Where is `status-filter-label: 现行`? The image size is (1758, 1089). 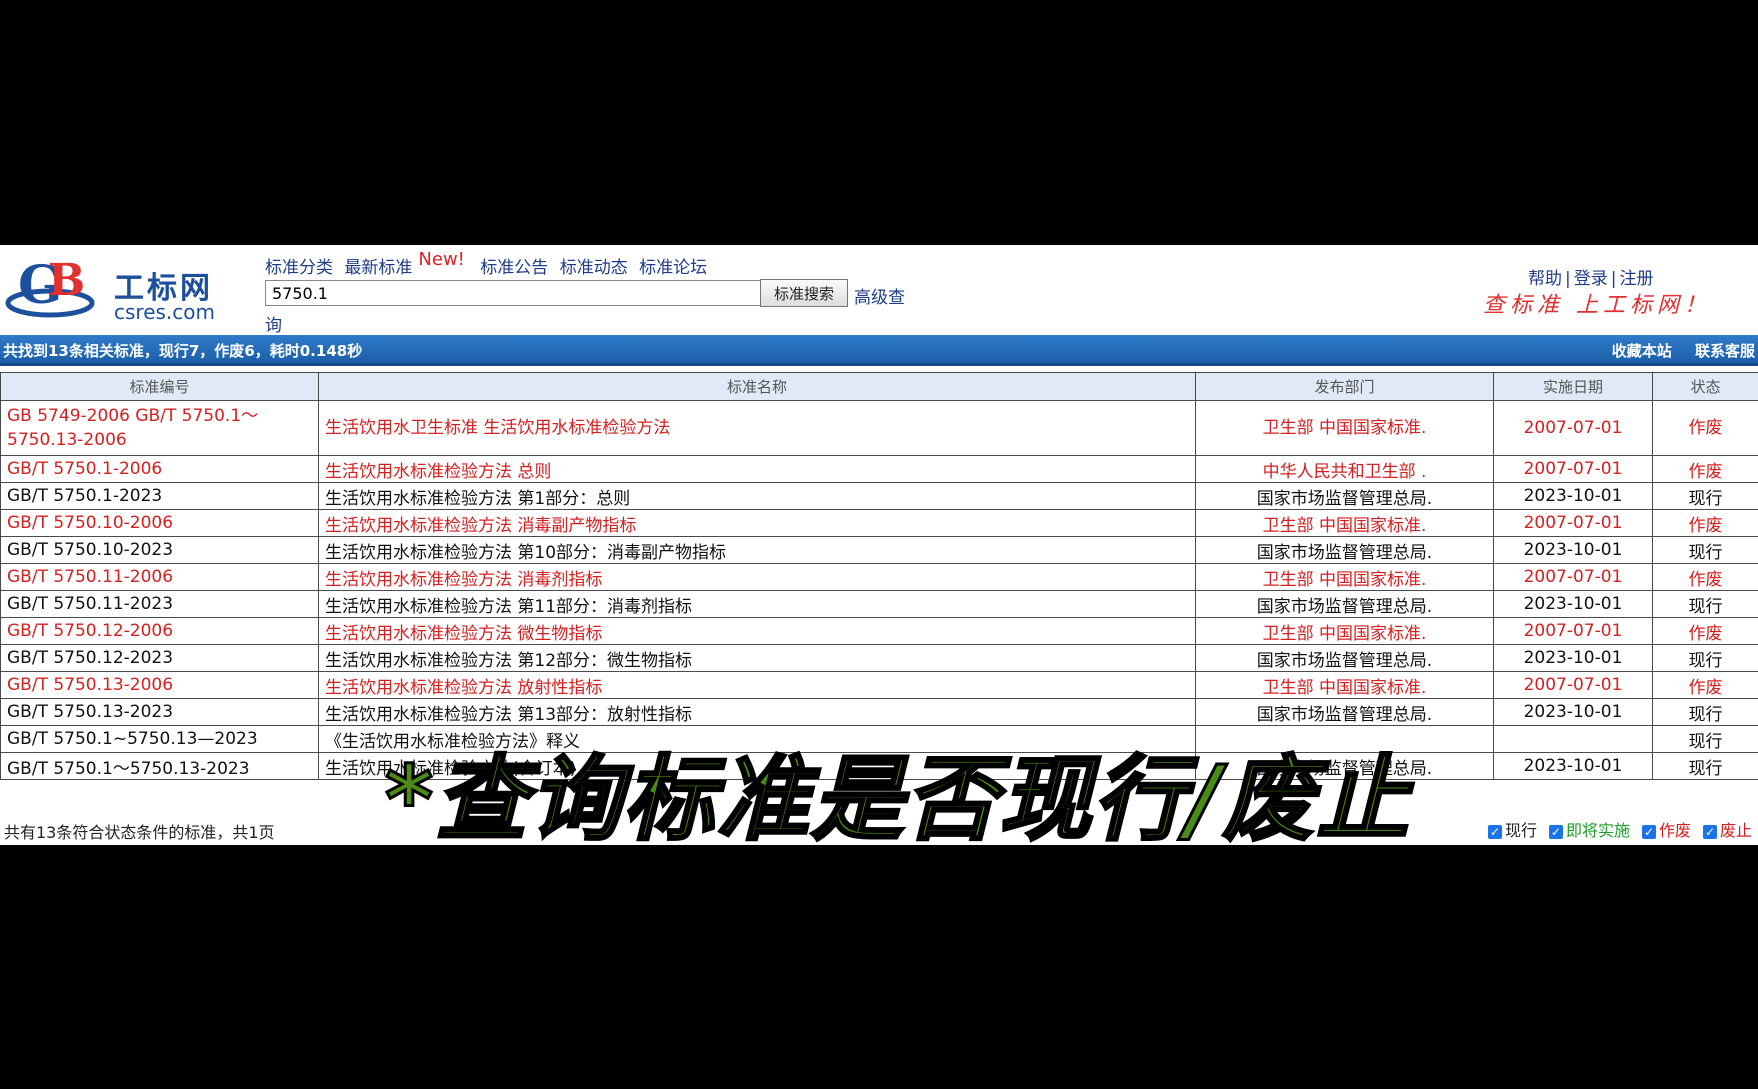
status-filter-label: 现行 is located at coordinates (1520, 830).